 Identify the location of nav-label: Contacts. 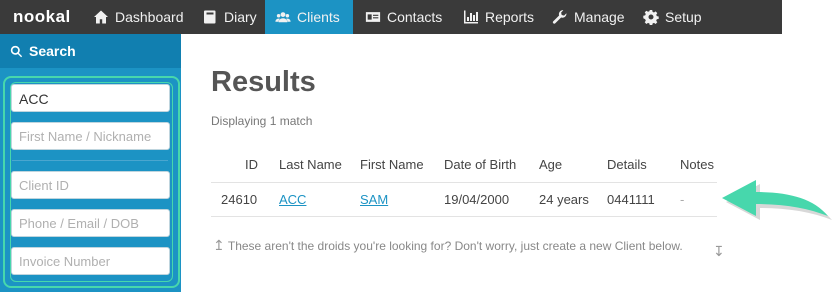
(415, 17).